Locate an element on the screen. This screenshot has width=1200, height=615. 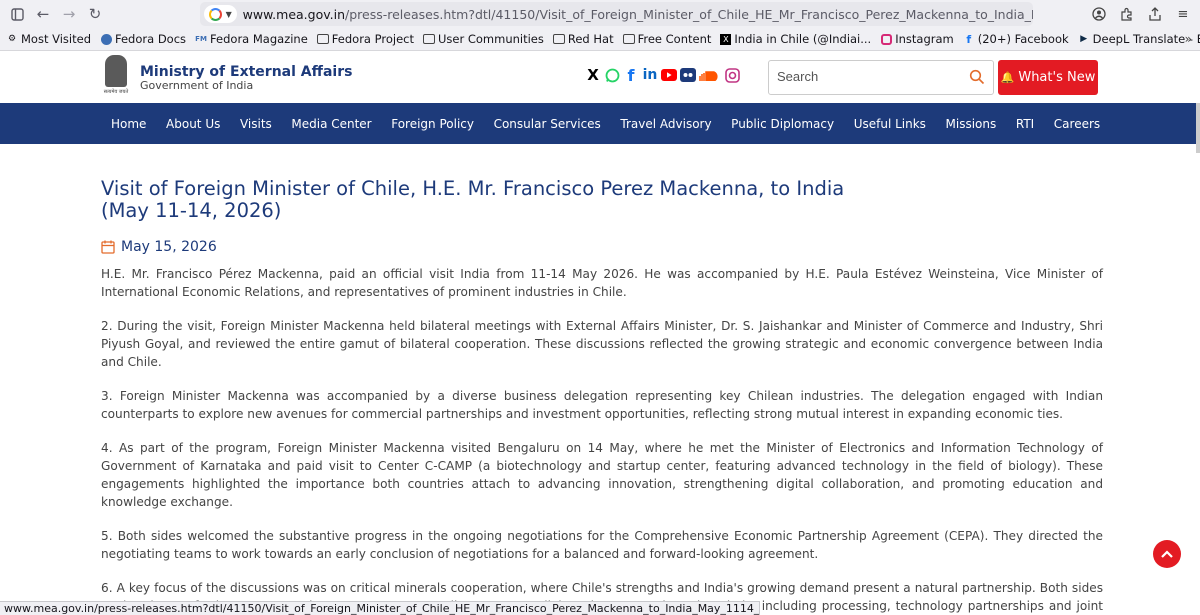
deepl-icon: ▶ is located at coordinates (1084, 39).